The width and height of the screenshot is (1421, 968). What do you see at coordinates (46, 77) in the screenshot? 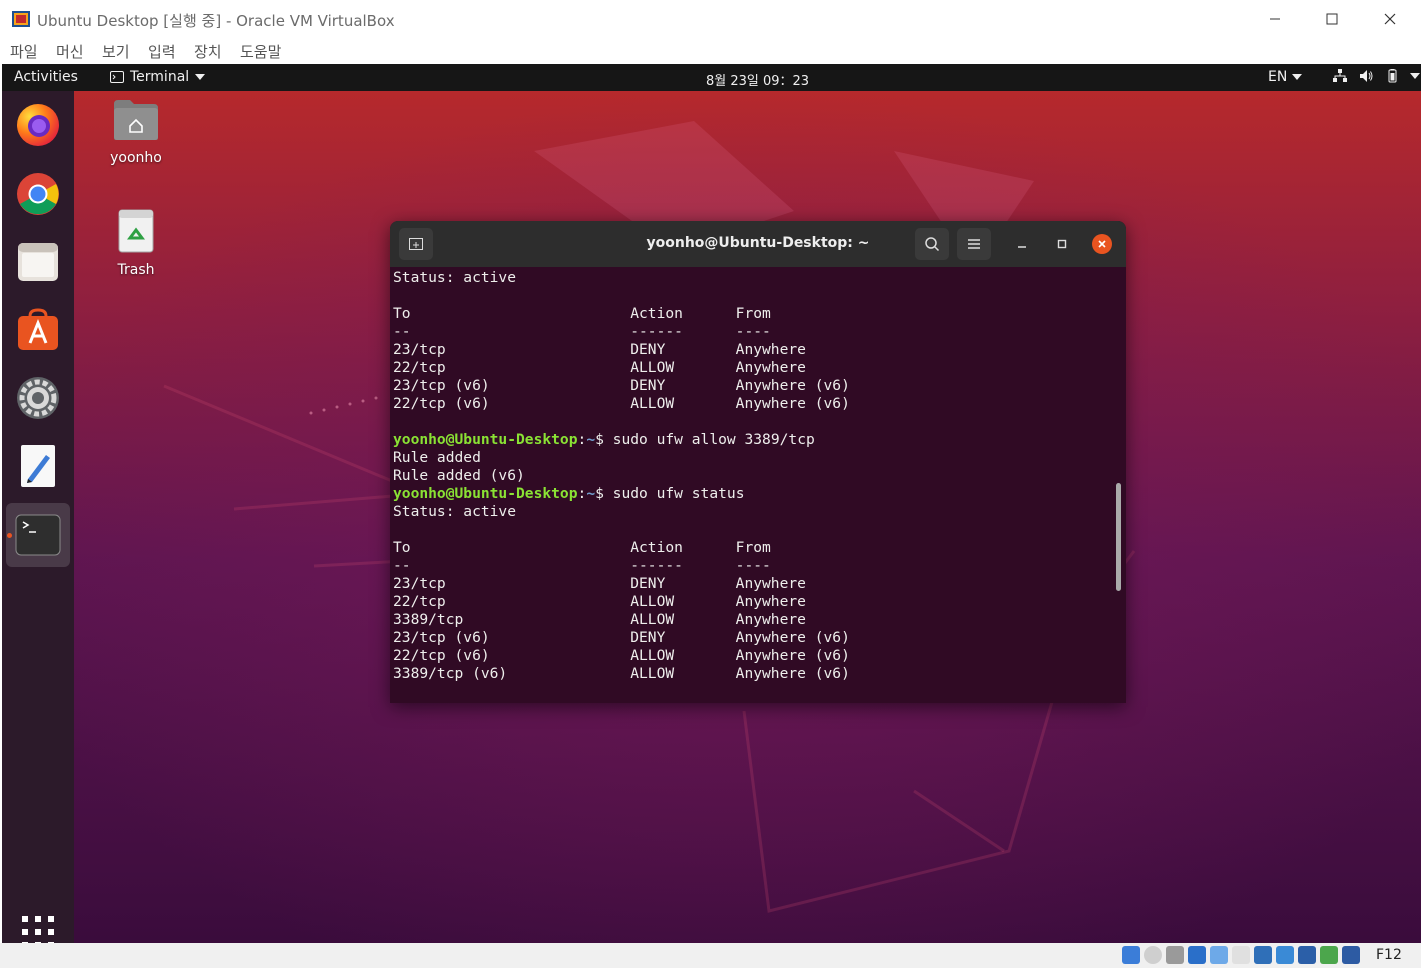
I see `activities-button: Activities` at bounding box center [46, 77].